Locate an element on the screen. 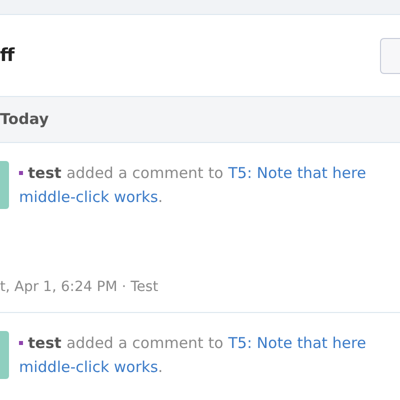  group-label: Today is located at coordinates (24, 119).